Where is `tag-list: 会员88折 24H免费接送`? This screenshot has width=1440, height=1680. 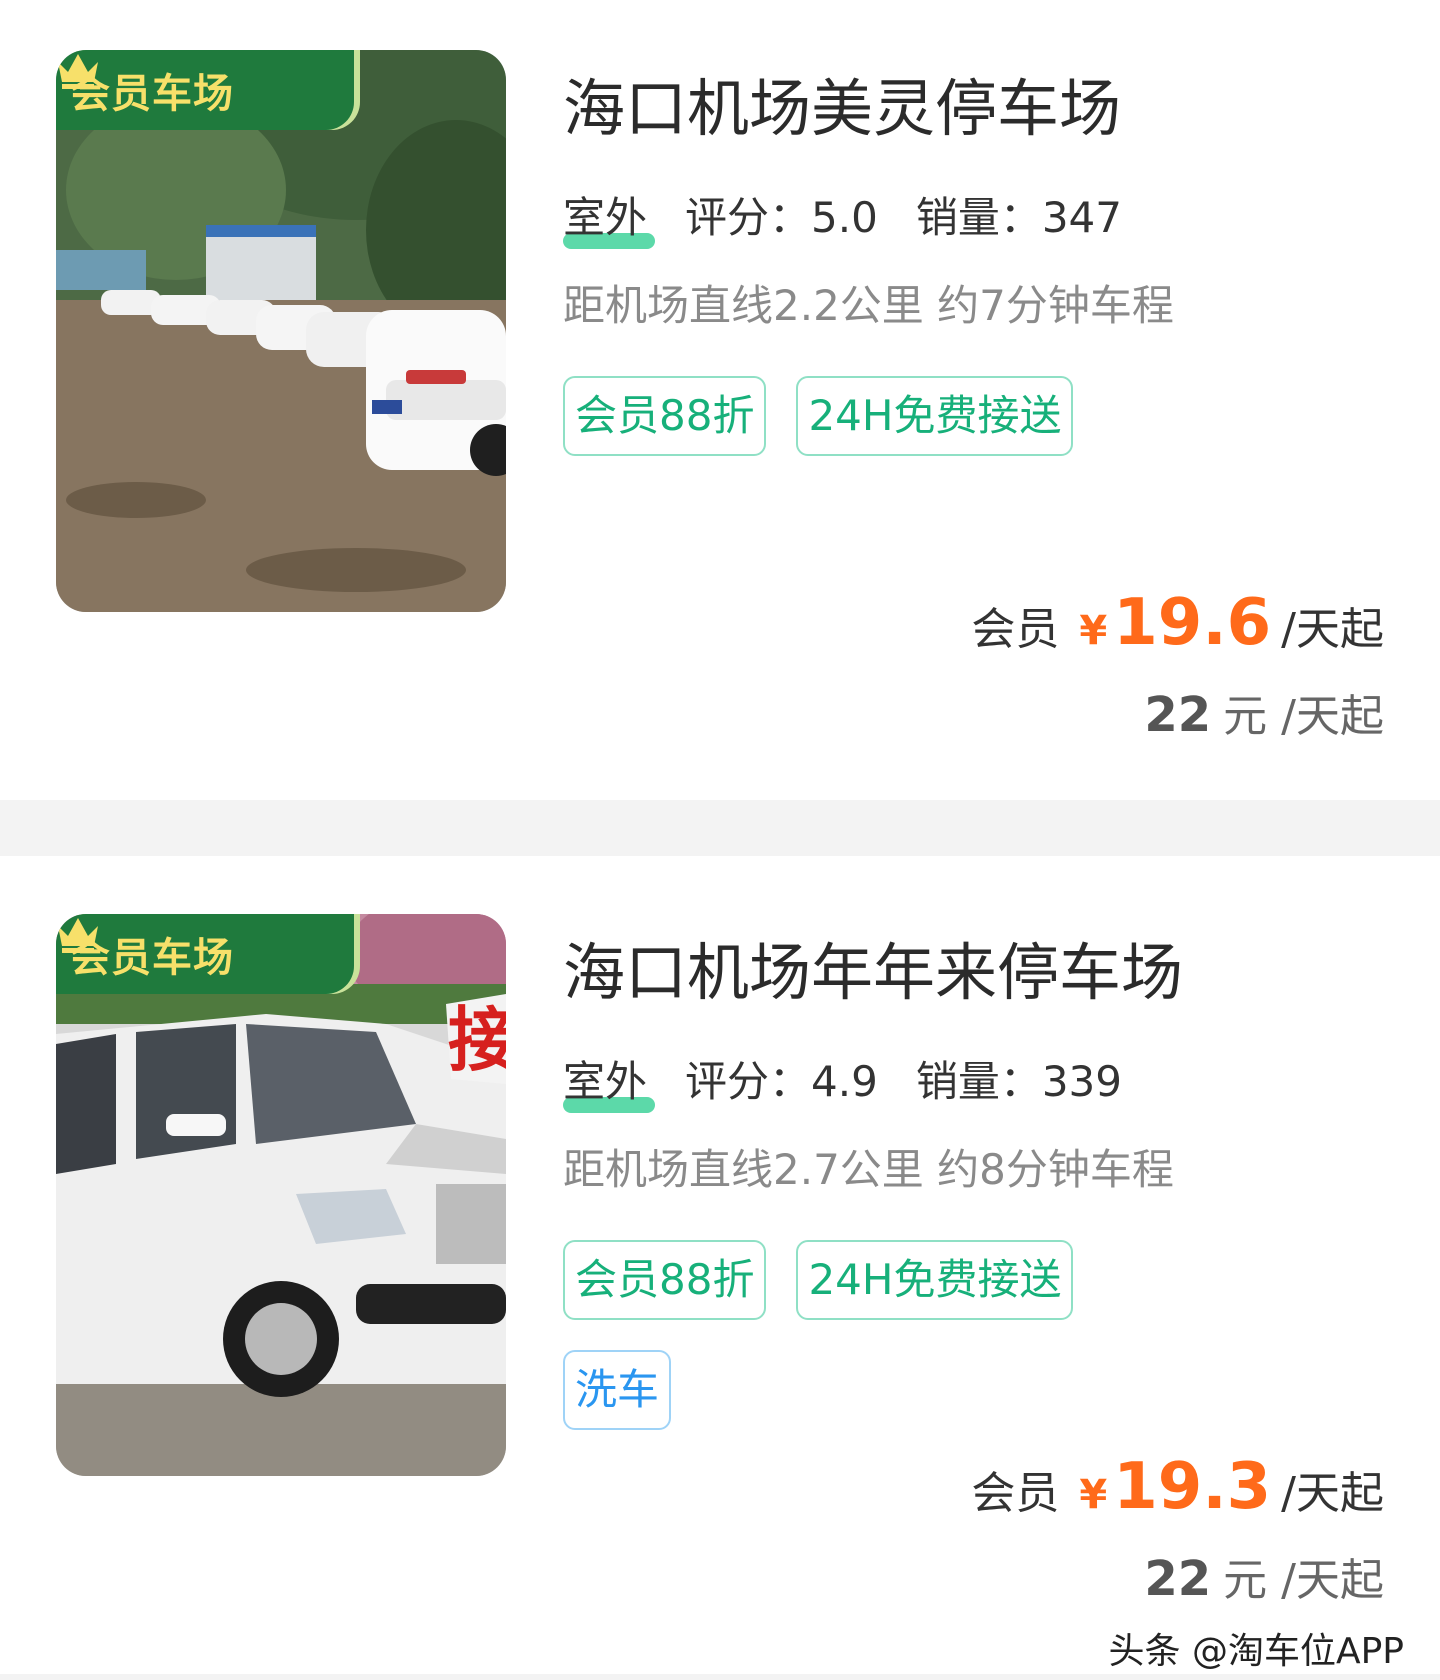
tag-list: 会员88折 24H免费接送 is located at coordinates (843, 416).